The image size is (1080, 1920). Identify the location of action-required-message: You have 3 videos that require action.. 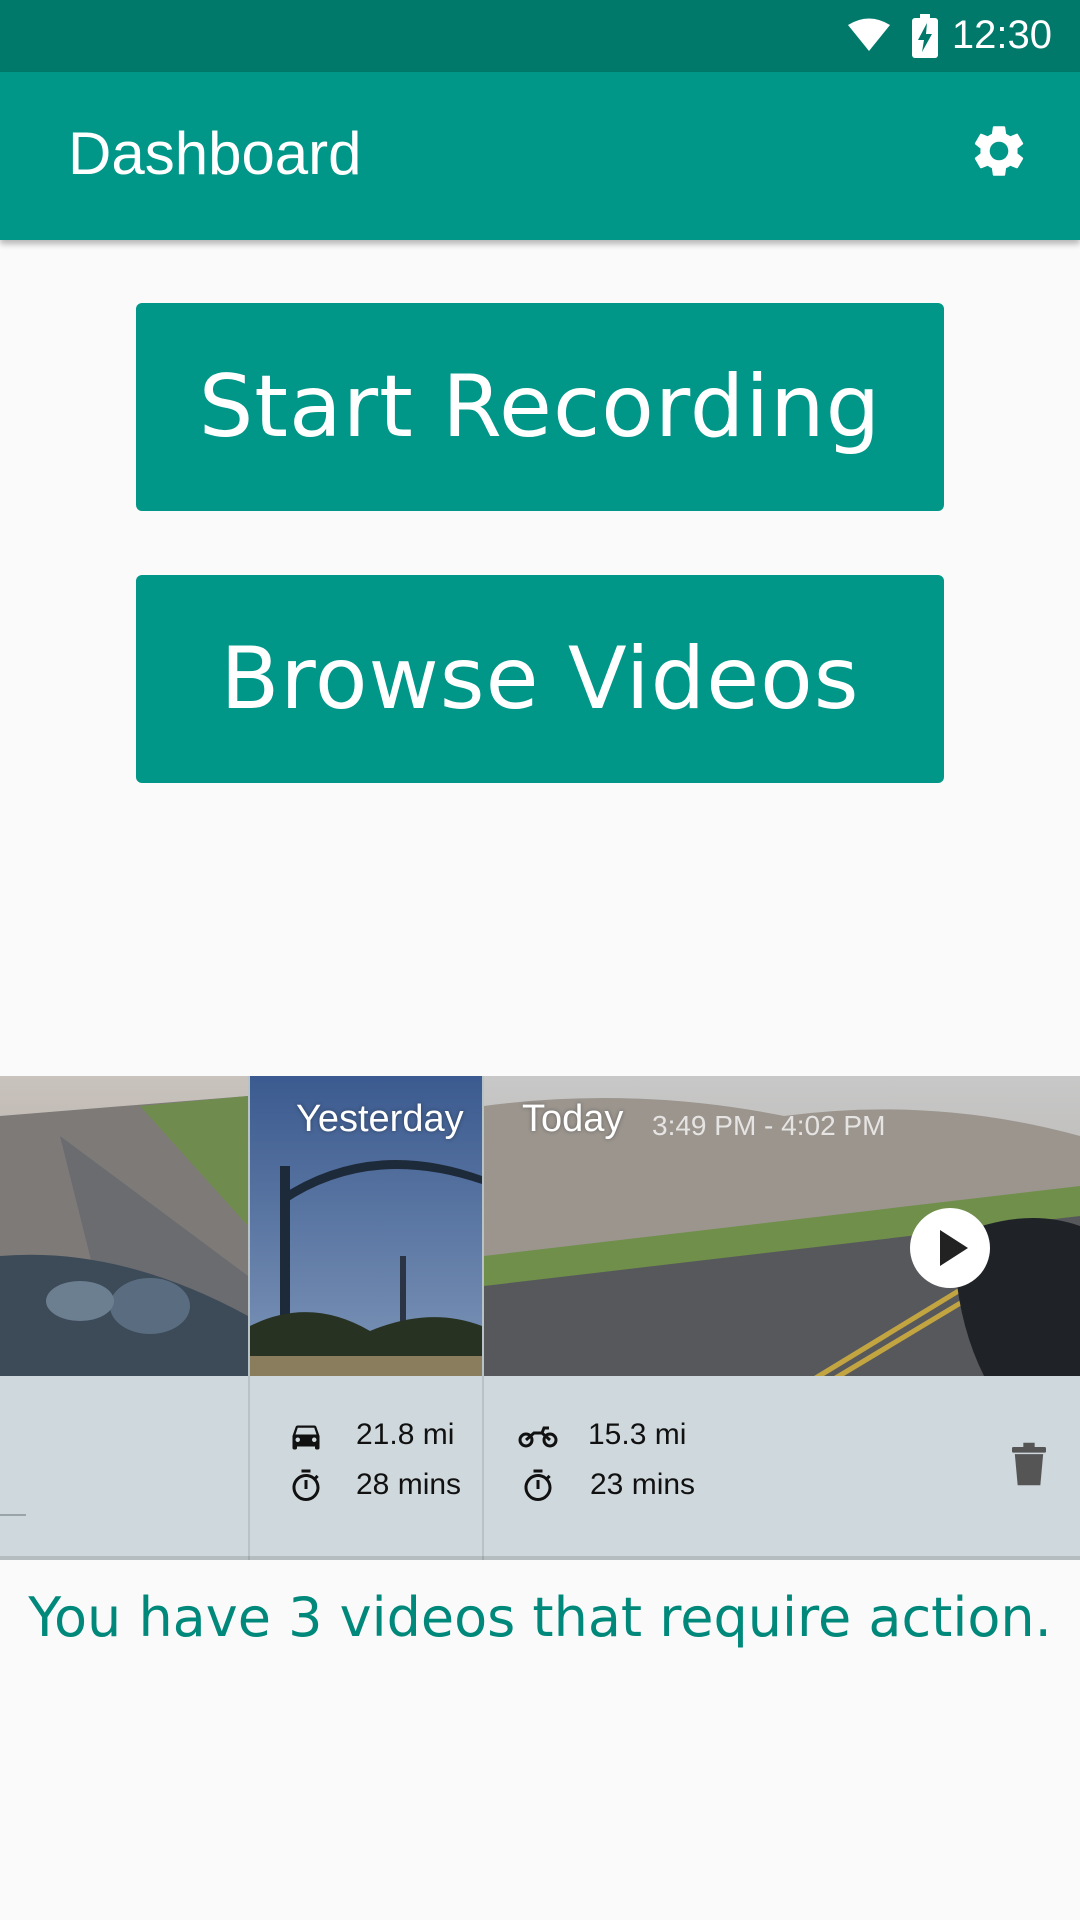
(540, 1617).